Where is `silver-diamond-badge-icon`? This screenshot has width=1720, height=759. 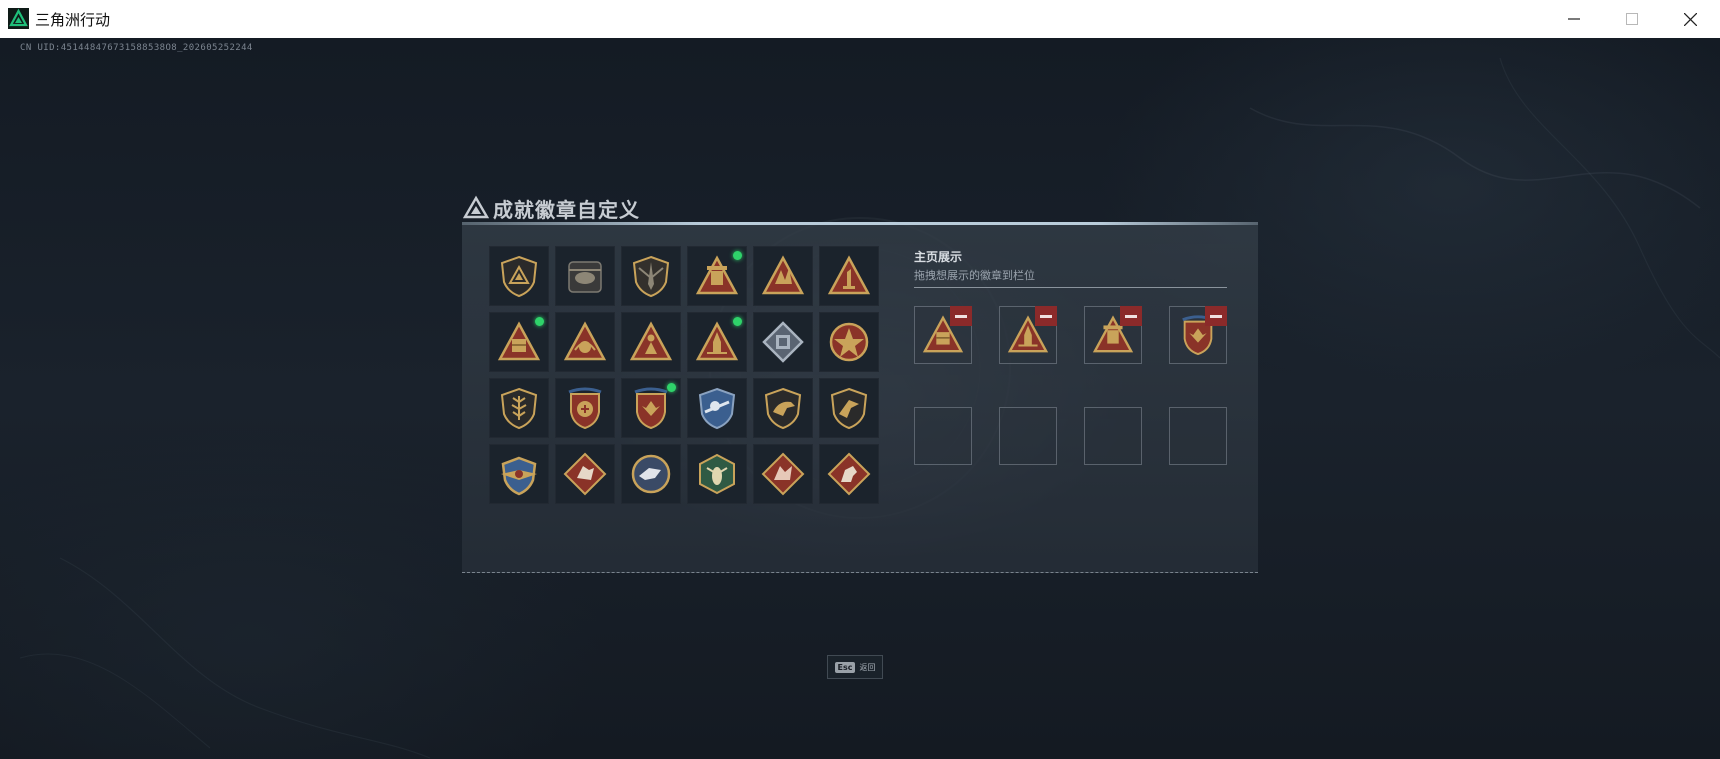
silver-diamond-badge-icon is located at coordinates (783, 342).